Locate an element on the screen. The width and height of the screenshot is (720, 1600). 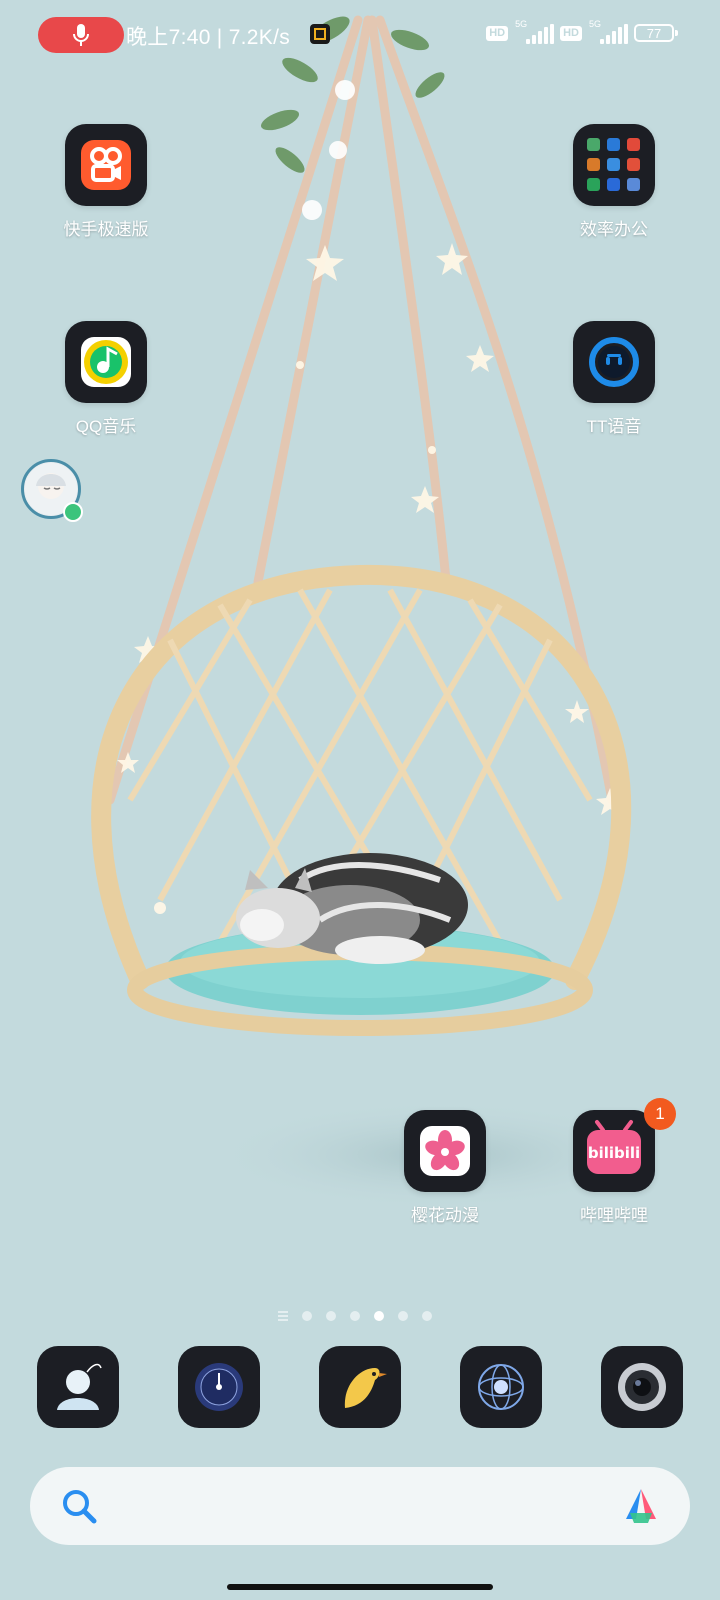
battery-icon: 77 is located at coordinates (656, 33).